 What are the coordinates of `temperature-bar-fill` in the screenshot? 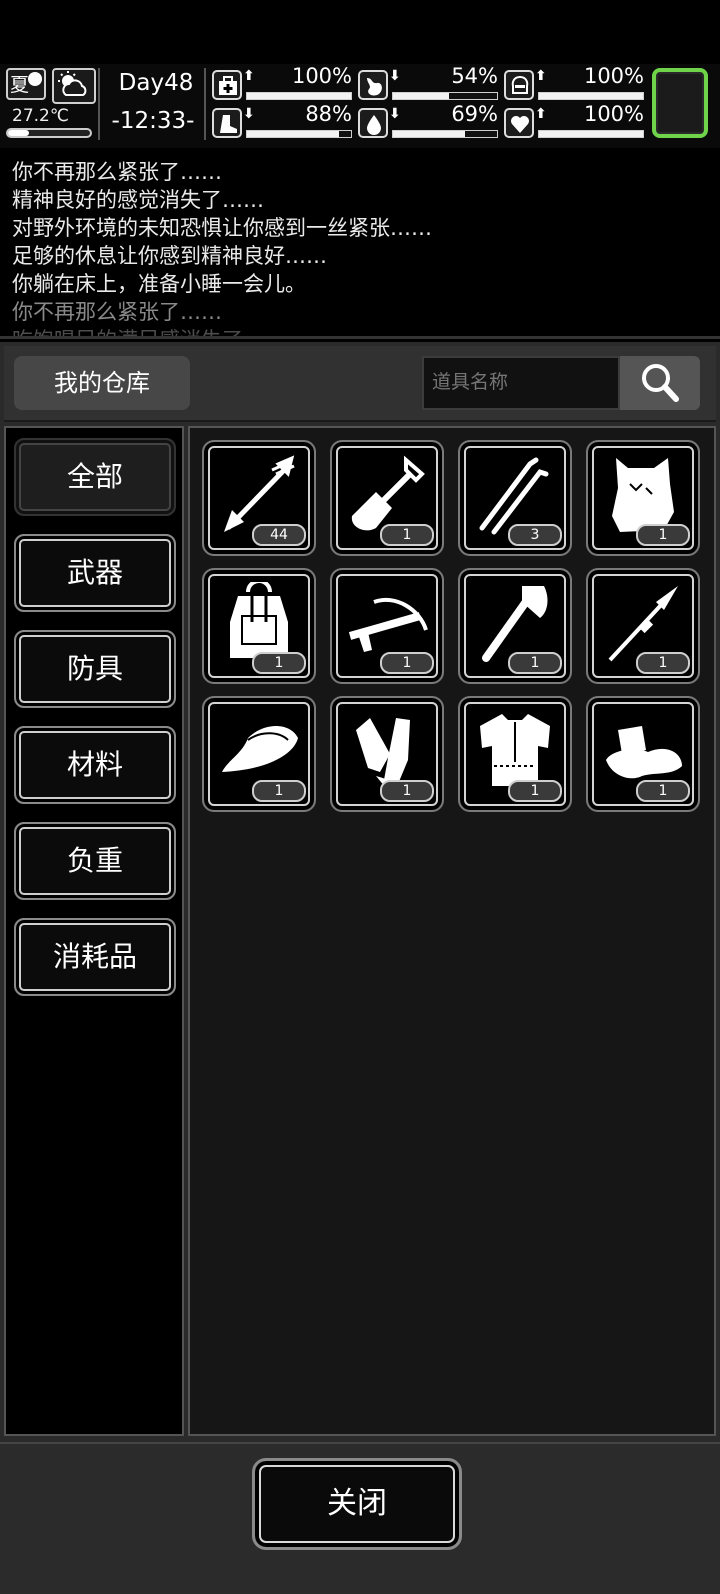 It's located at (19, 133).